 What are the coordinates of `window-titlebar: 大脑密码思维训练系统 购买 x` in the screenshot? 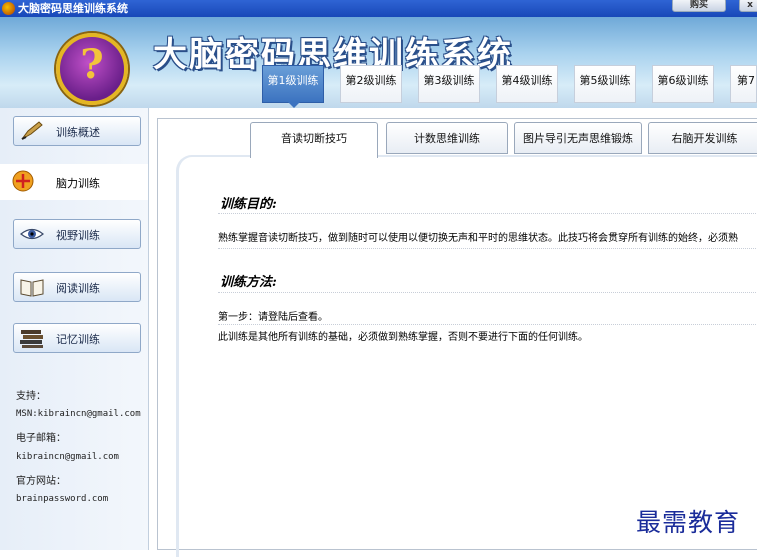 It's located at (378, 8).